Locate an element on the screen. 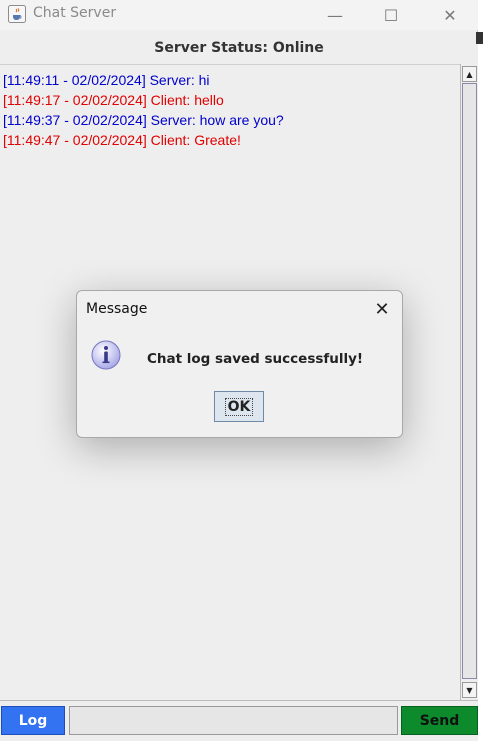  ok-button-label: OK is located at coordinates (239, 406).